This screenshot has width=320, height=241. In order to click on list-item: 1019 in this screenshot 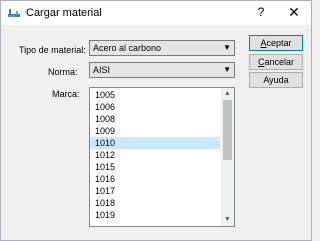, I will do `click(155, 215)`.